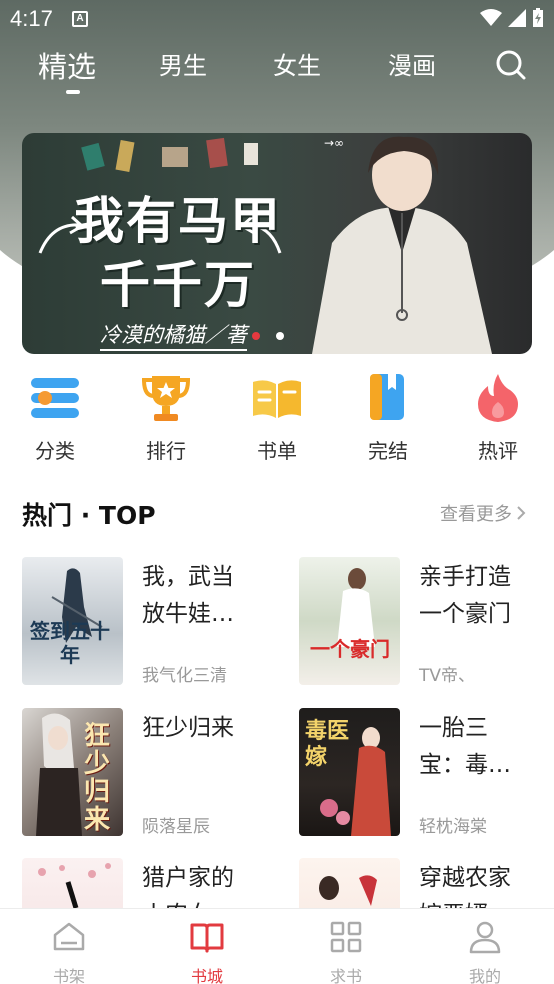 This screenshot has height=984, width=554. Describe the element at coordinates (491, 17) in the screenshot. I see `wifi-icon` at that location.